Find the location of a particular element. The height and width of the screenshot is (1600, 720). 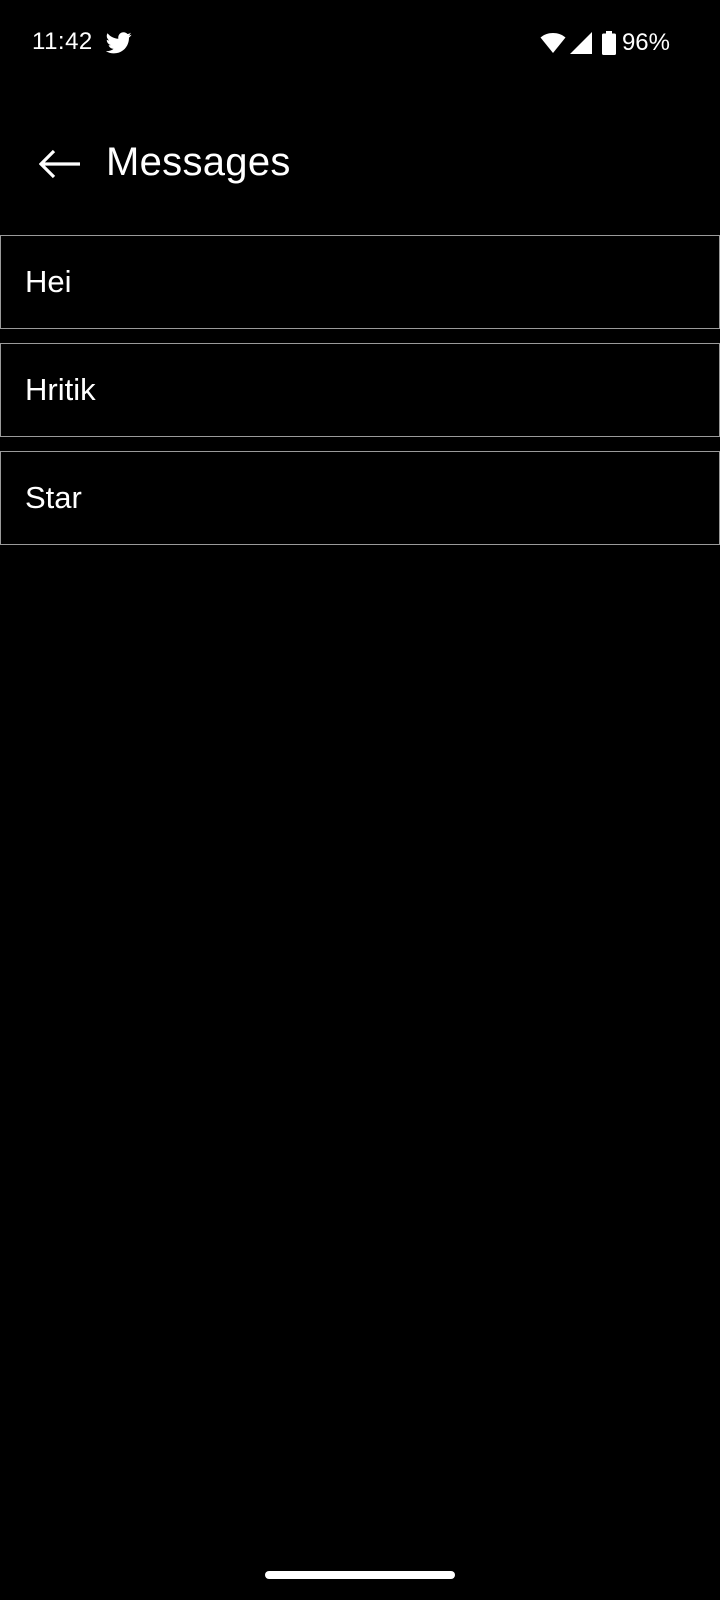

message-item-hei: Hei is located at coordinates (360, 282).